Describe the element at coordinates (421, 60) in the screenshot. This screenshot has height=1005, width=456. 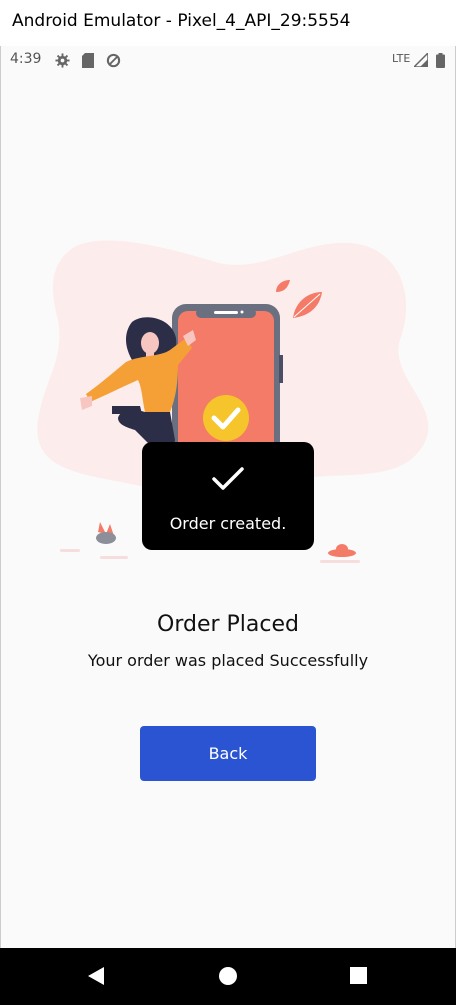
I see `signal-icon` at that location.